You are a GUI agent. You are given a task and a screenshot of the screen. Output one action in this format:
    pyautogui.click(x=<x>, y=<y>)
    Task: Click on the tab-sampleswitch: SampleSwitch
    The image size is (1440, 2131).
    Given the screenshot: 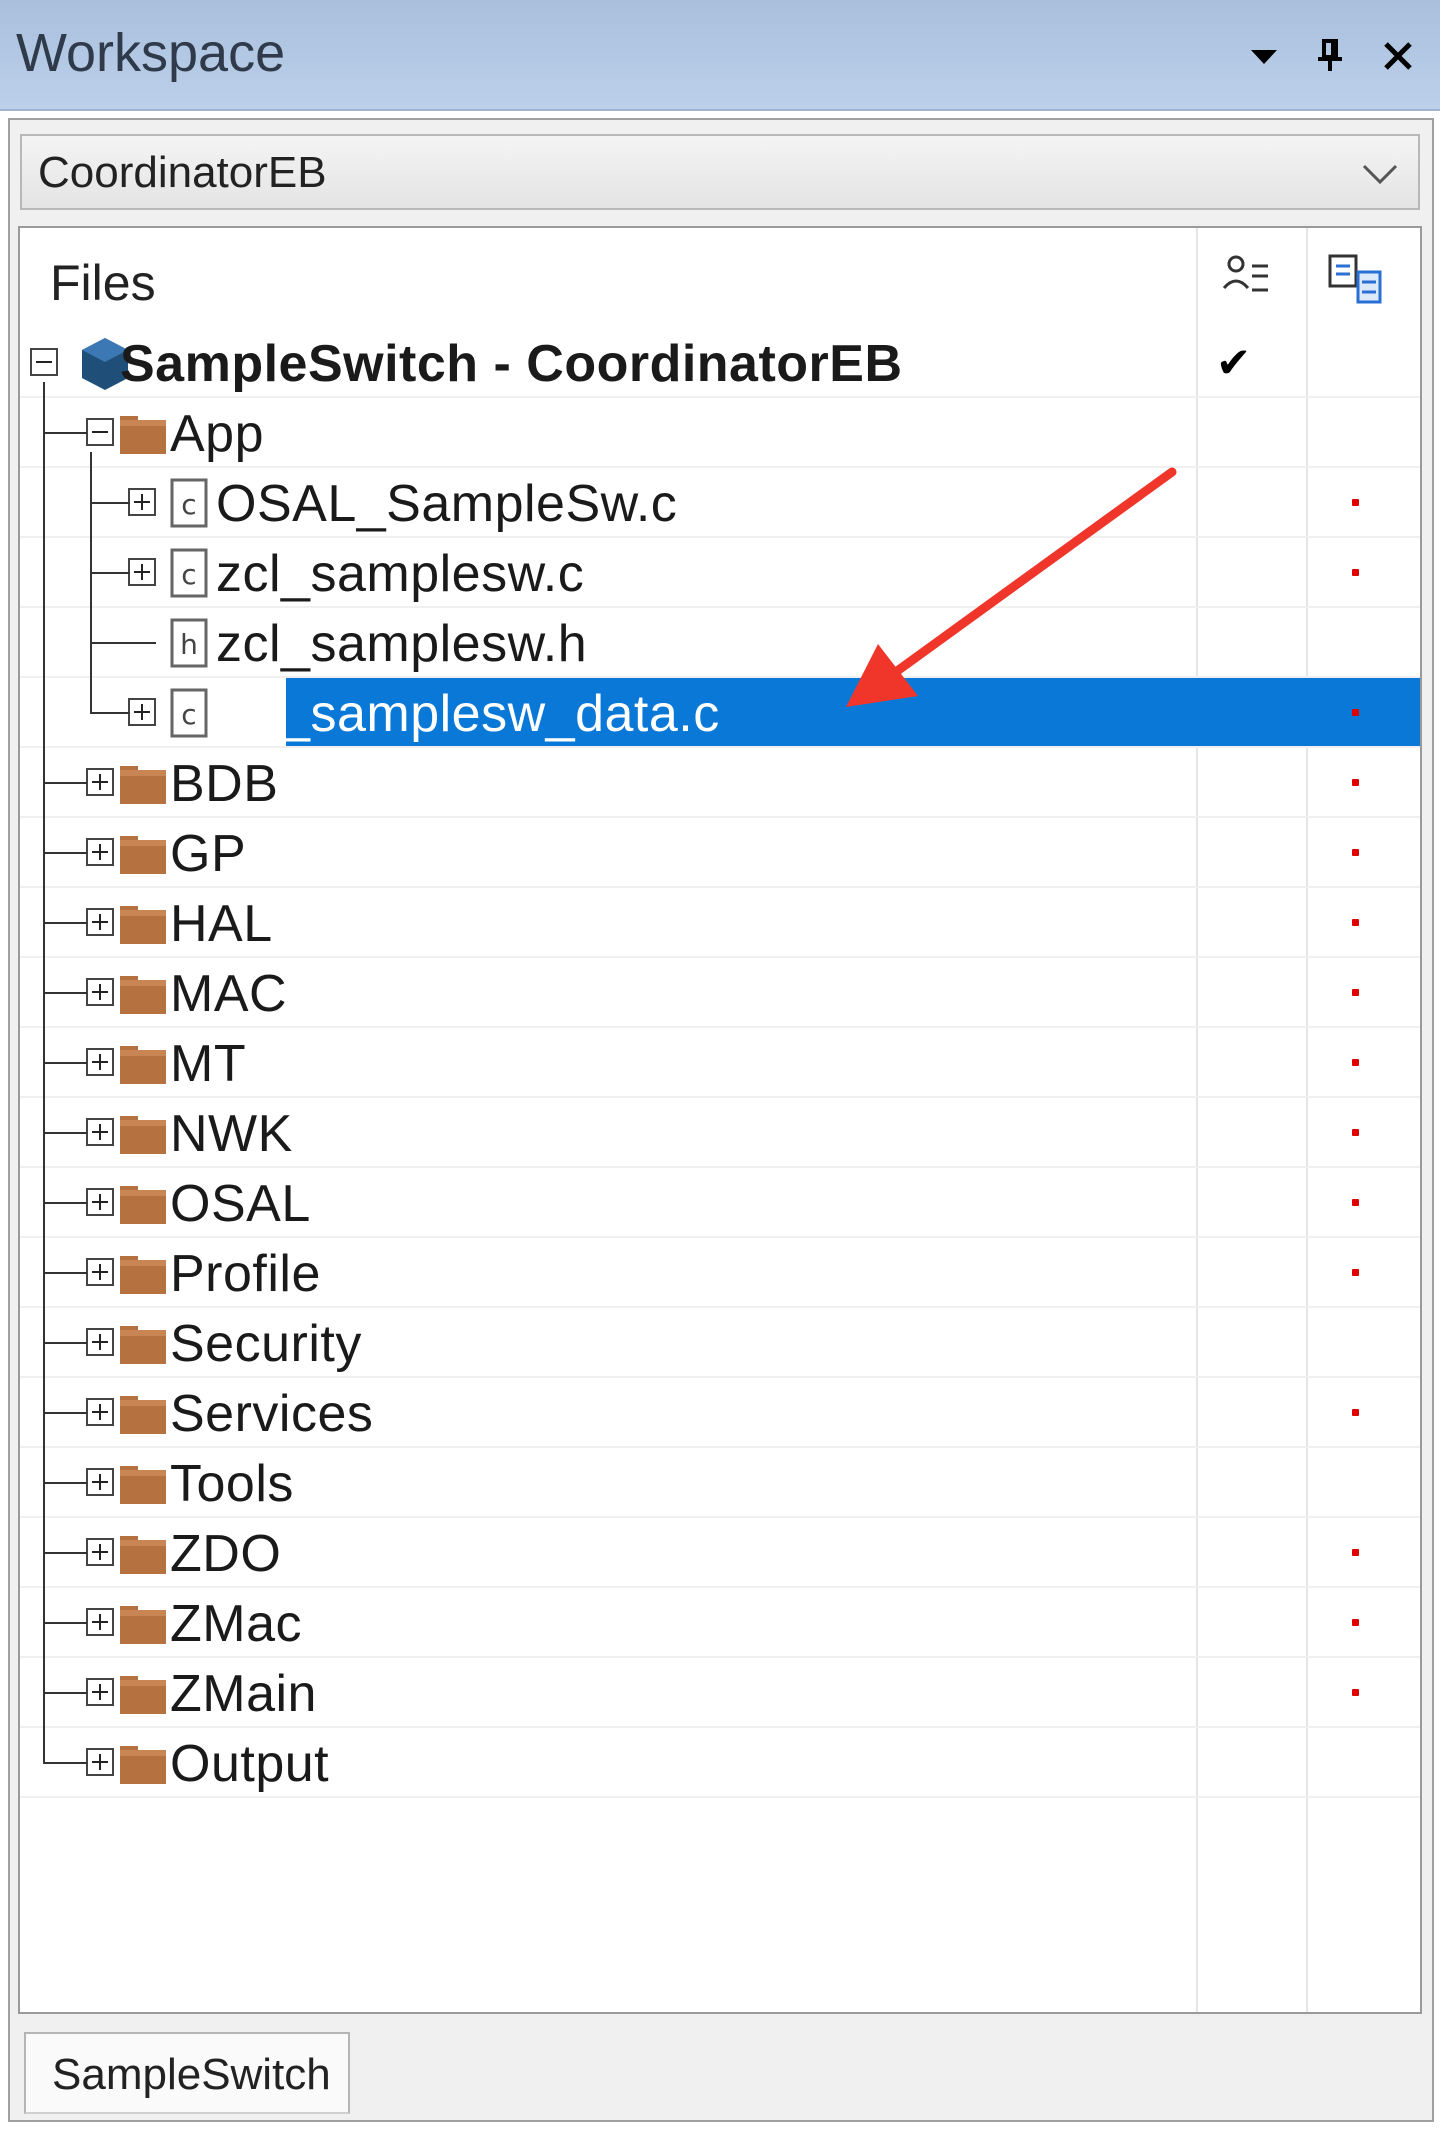 What is the action you would take?
    pyautogui.click(x=187, y=2073)
    